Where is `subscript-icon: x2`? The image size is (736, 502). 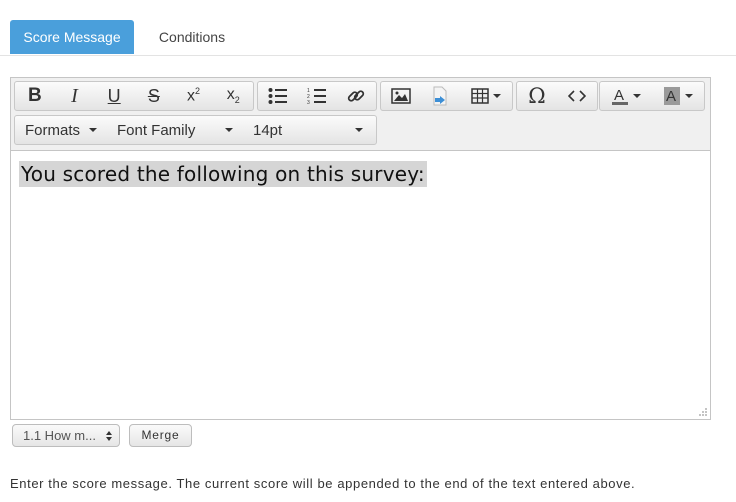
subscript-icon: x2 is located at coordinates (233, 96).